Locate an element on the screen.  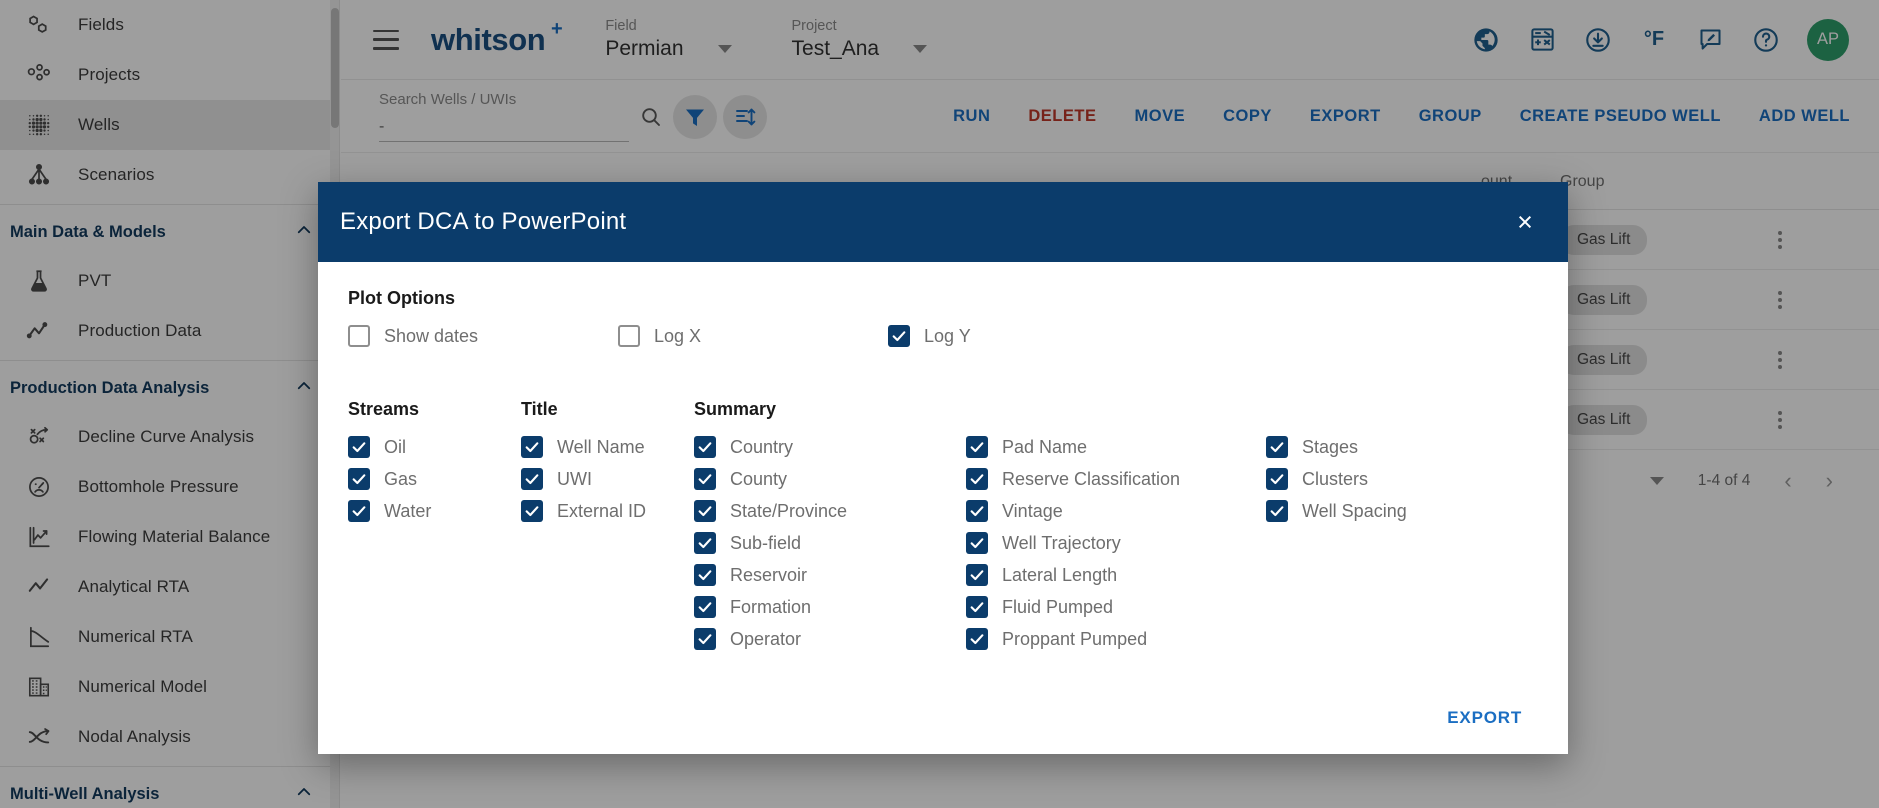
checkbox-log-y: Log Y is located at coordinates (1023, 336).